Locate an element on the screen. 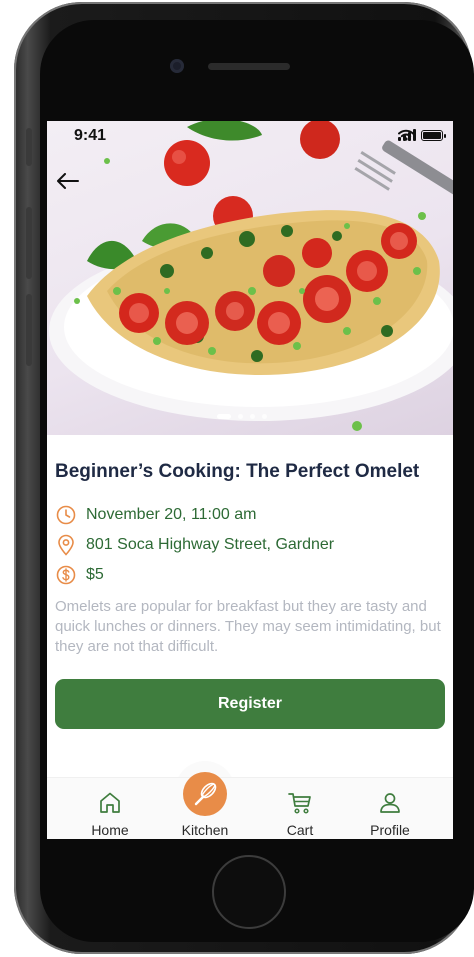 The width and height of the screenshot is (474, 957). basil-illustration is located at coordinates (224, 131).